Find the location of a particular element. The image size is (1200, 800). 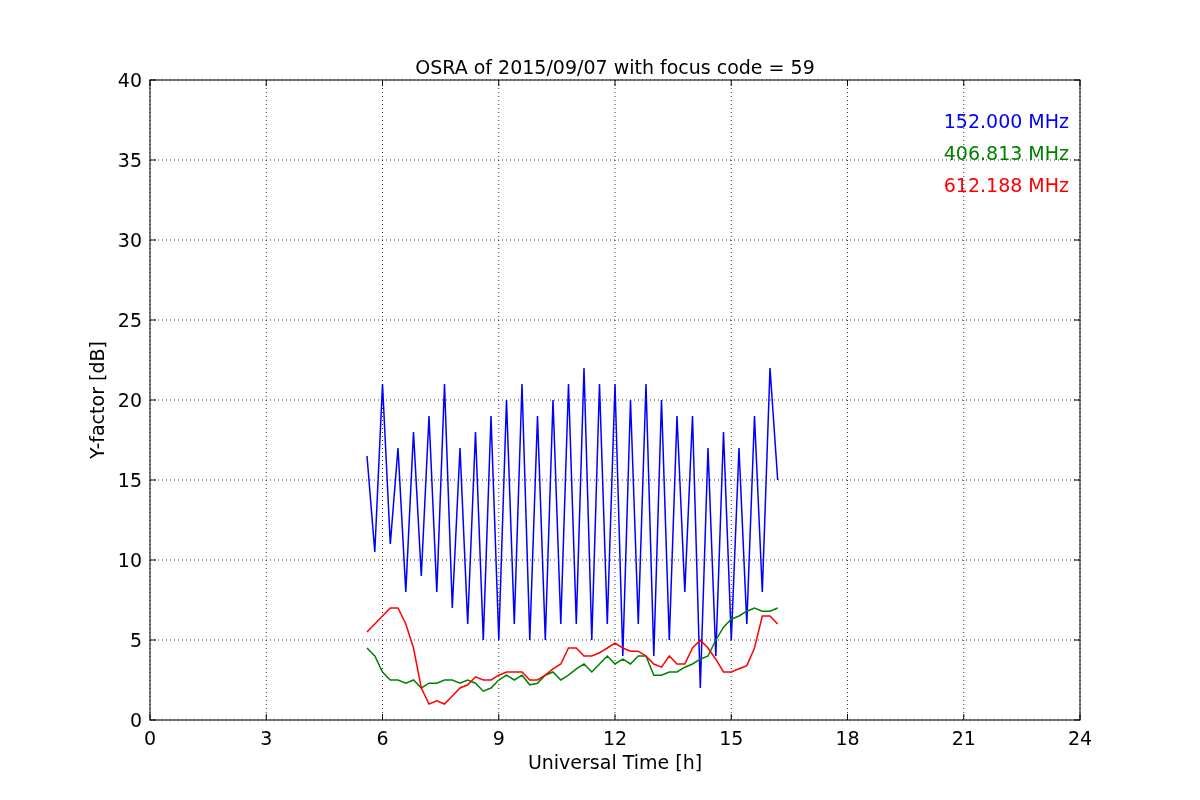

tick-label: 3 is located at coordinates (266, 738).